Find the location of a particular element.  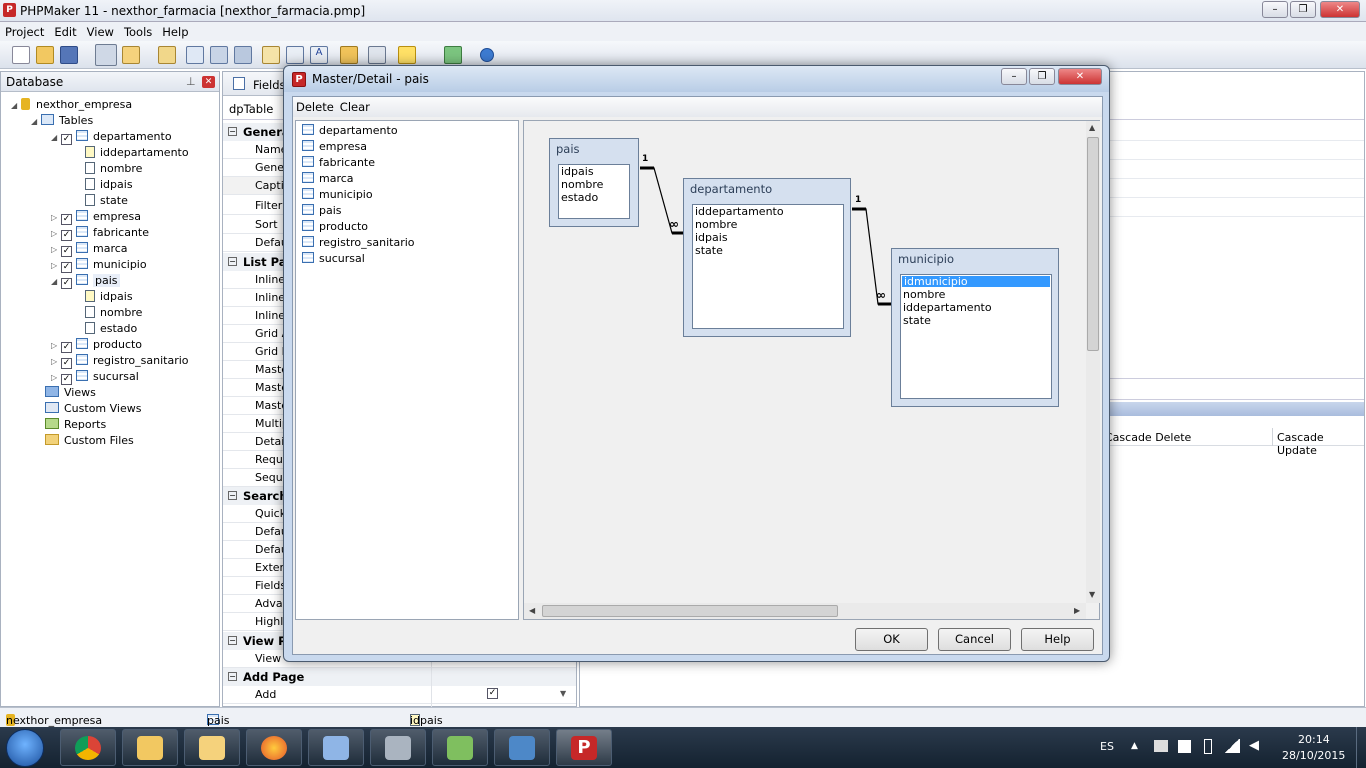

grid-icon is located at coordinates (243, 55).